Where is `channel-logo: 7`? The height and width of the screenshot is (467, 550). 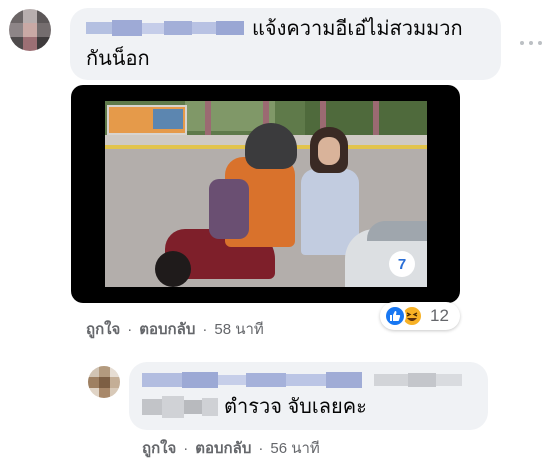 channel-logo: 7 is located at coordinates (402, 264).